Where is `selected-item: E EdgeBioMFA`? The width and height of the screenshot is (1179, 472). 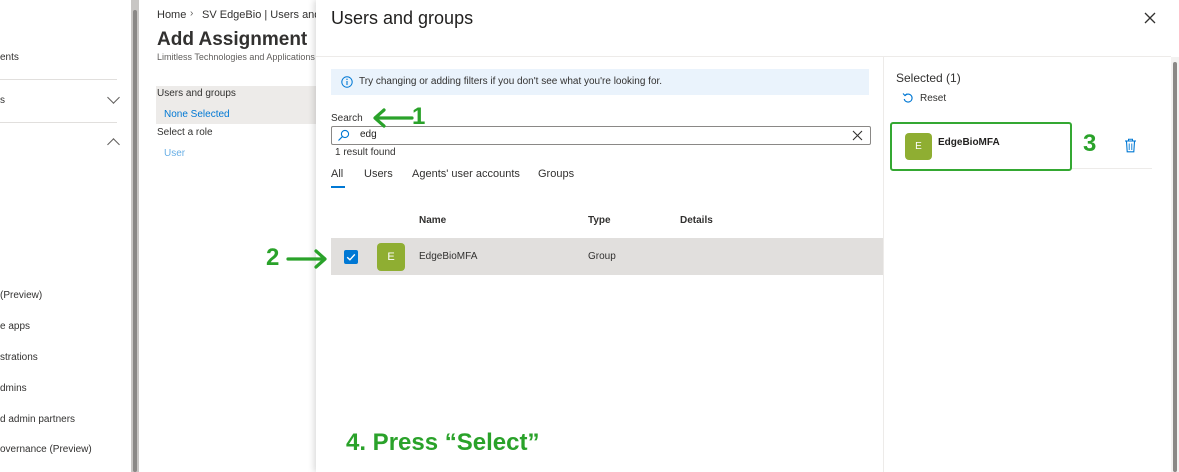
selected-item: E EdgeBioMFA is located at coordinates (981, 146).